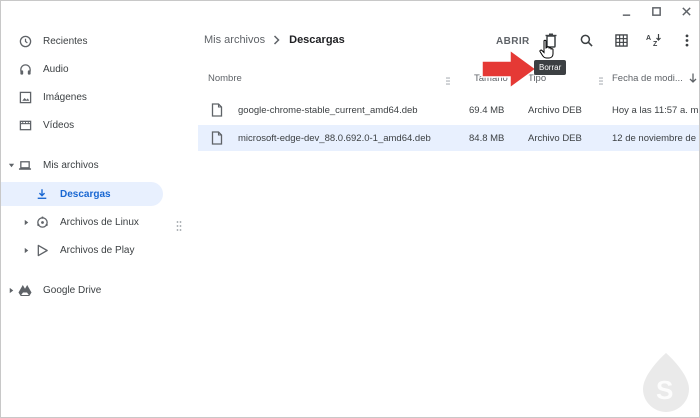 The image size is (700, 418). I want to click on minimize-icon, so click(626, 11).